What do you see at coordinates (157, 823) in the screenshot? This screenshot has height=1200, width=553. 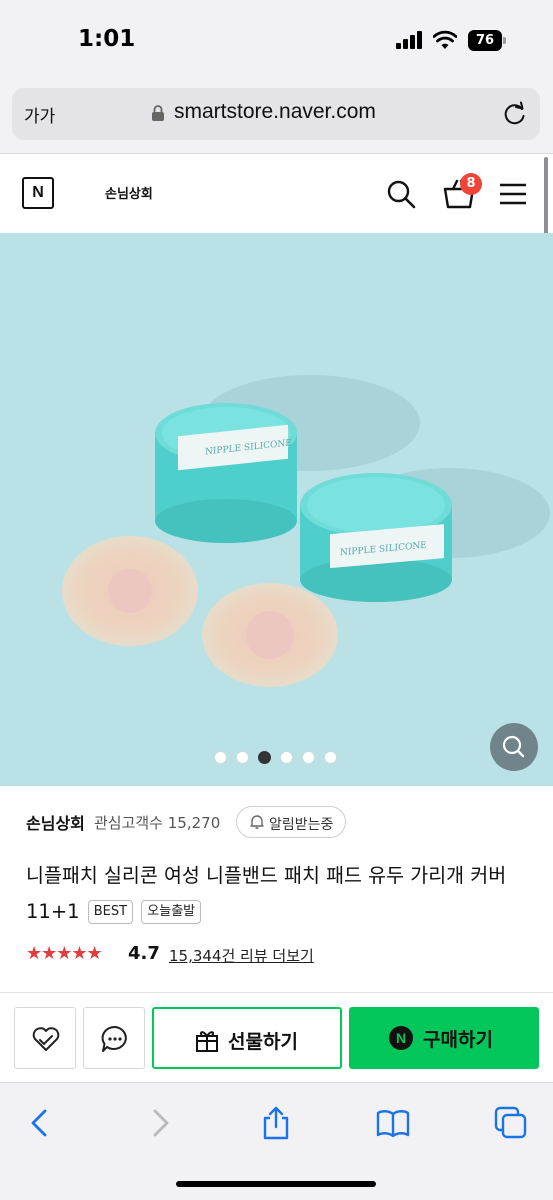 I see `interest-count: 관심고객수 15,270` at bounding box center [157, 823].